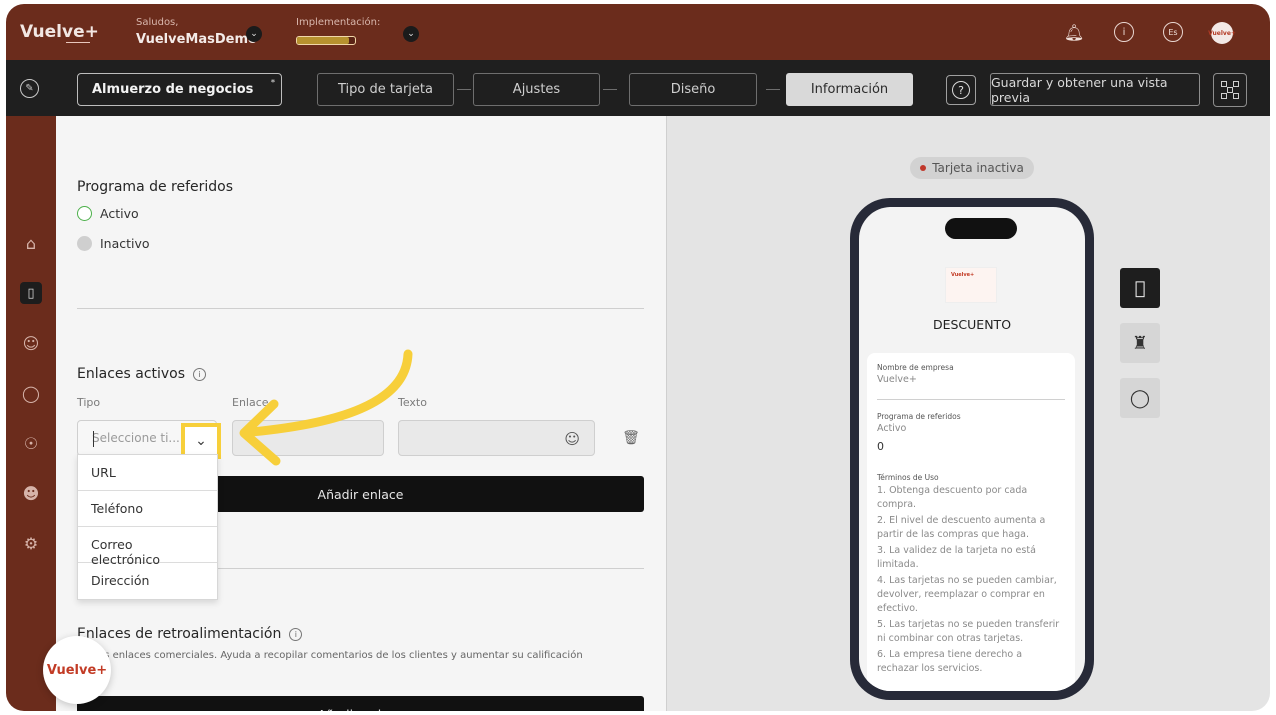  Describe the element at coordinates (84, 243) in the screenshot. I see `radio-off-icon` at that location.